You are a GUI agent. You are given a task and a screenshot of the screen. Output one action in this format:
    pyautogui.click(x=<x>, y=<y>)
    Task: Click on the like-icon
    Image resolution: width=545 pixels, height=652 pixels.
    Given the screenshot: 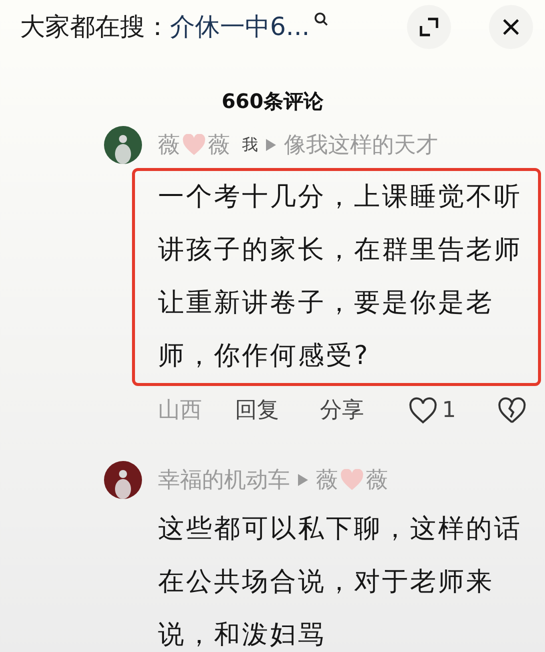 What is the action you would take?
    pyautogui.click(x=423, y=410)
    